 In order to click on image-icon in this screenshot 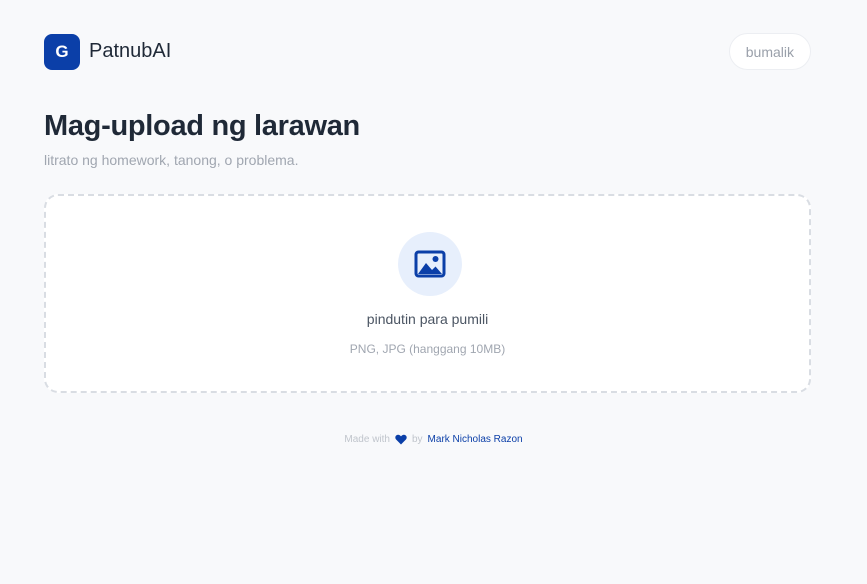, I will do `click(430, 264)`.